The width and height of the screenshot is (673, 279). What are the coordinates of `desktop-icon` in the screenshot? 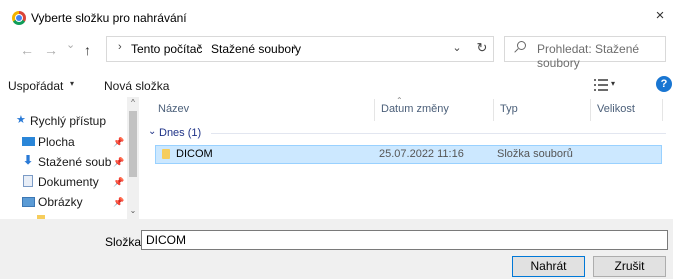 It's located at (28, 141).